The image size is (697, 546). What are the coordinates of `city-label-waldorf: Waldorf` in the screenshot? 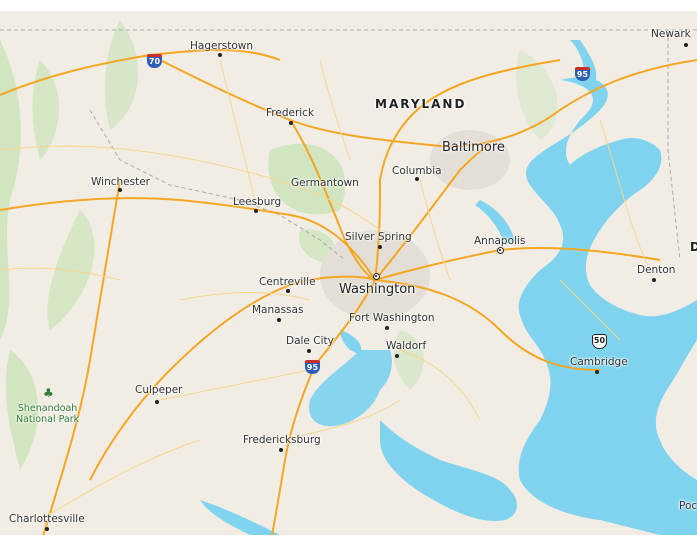 It's located at (406, 346).